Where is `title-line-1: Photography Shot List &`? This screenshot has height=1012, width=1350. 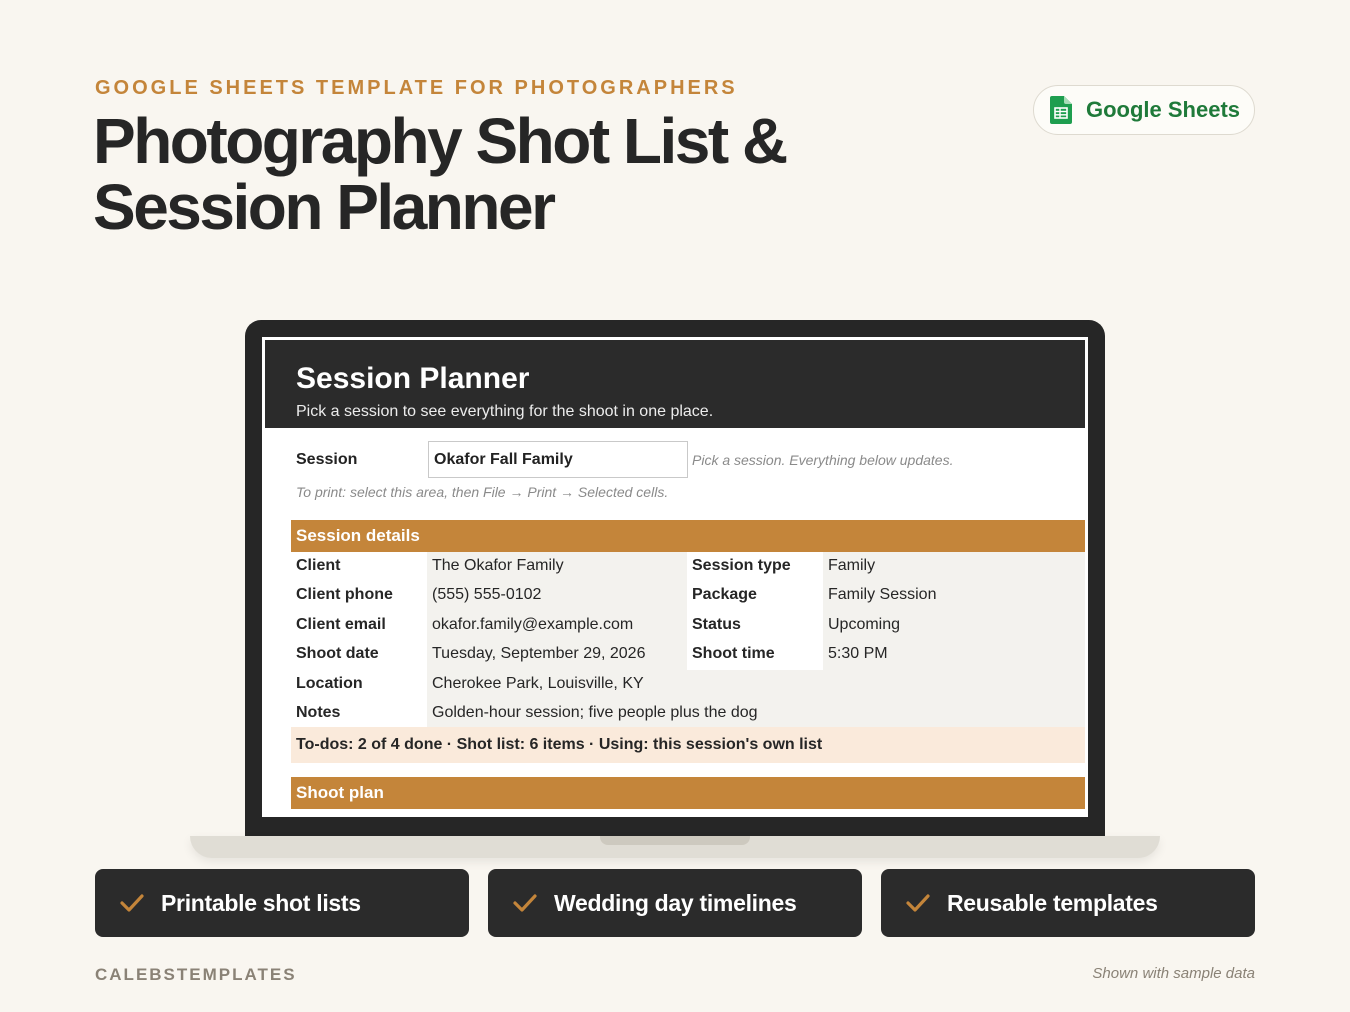 title-line-1: Photography Shot List & is located at coordinates (440, 141).